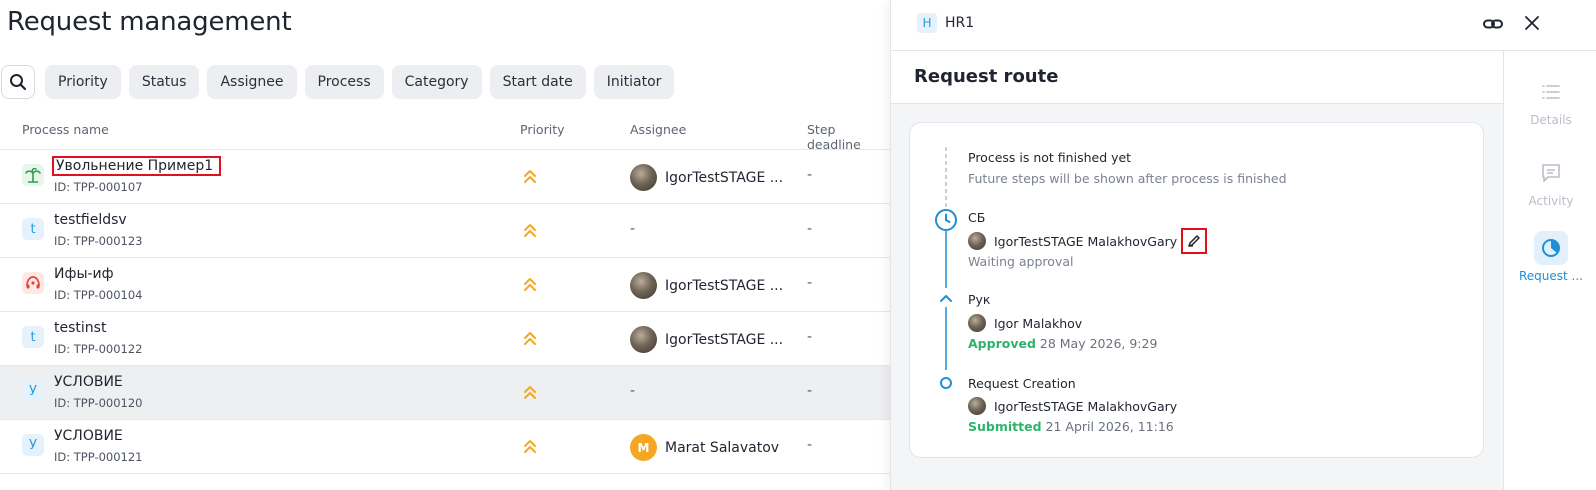 The image size is (1596, 490). Describe the element at coordinates (658, 129) in the screenshot. I see `column-assignee: Assignee` at that location.